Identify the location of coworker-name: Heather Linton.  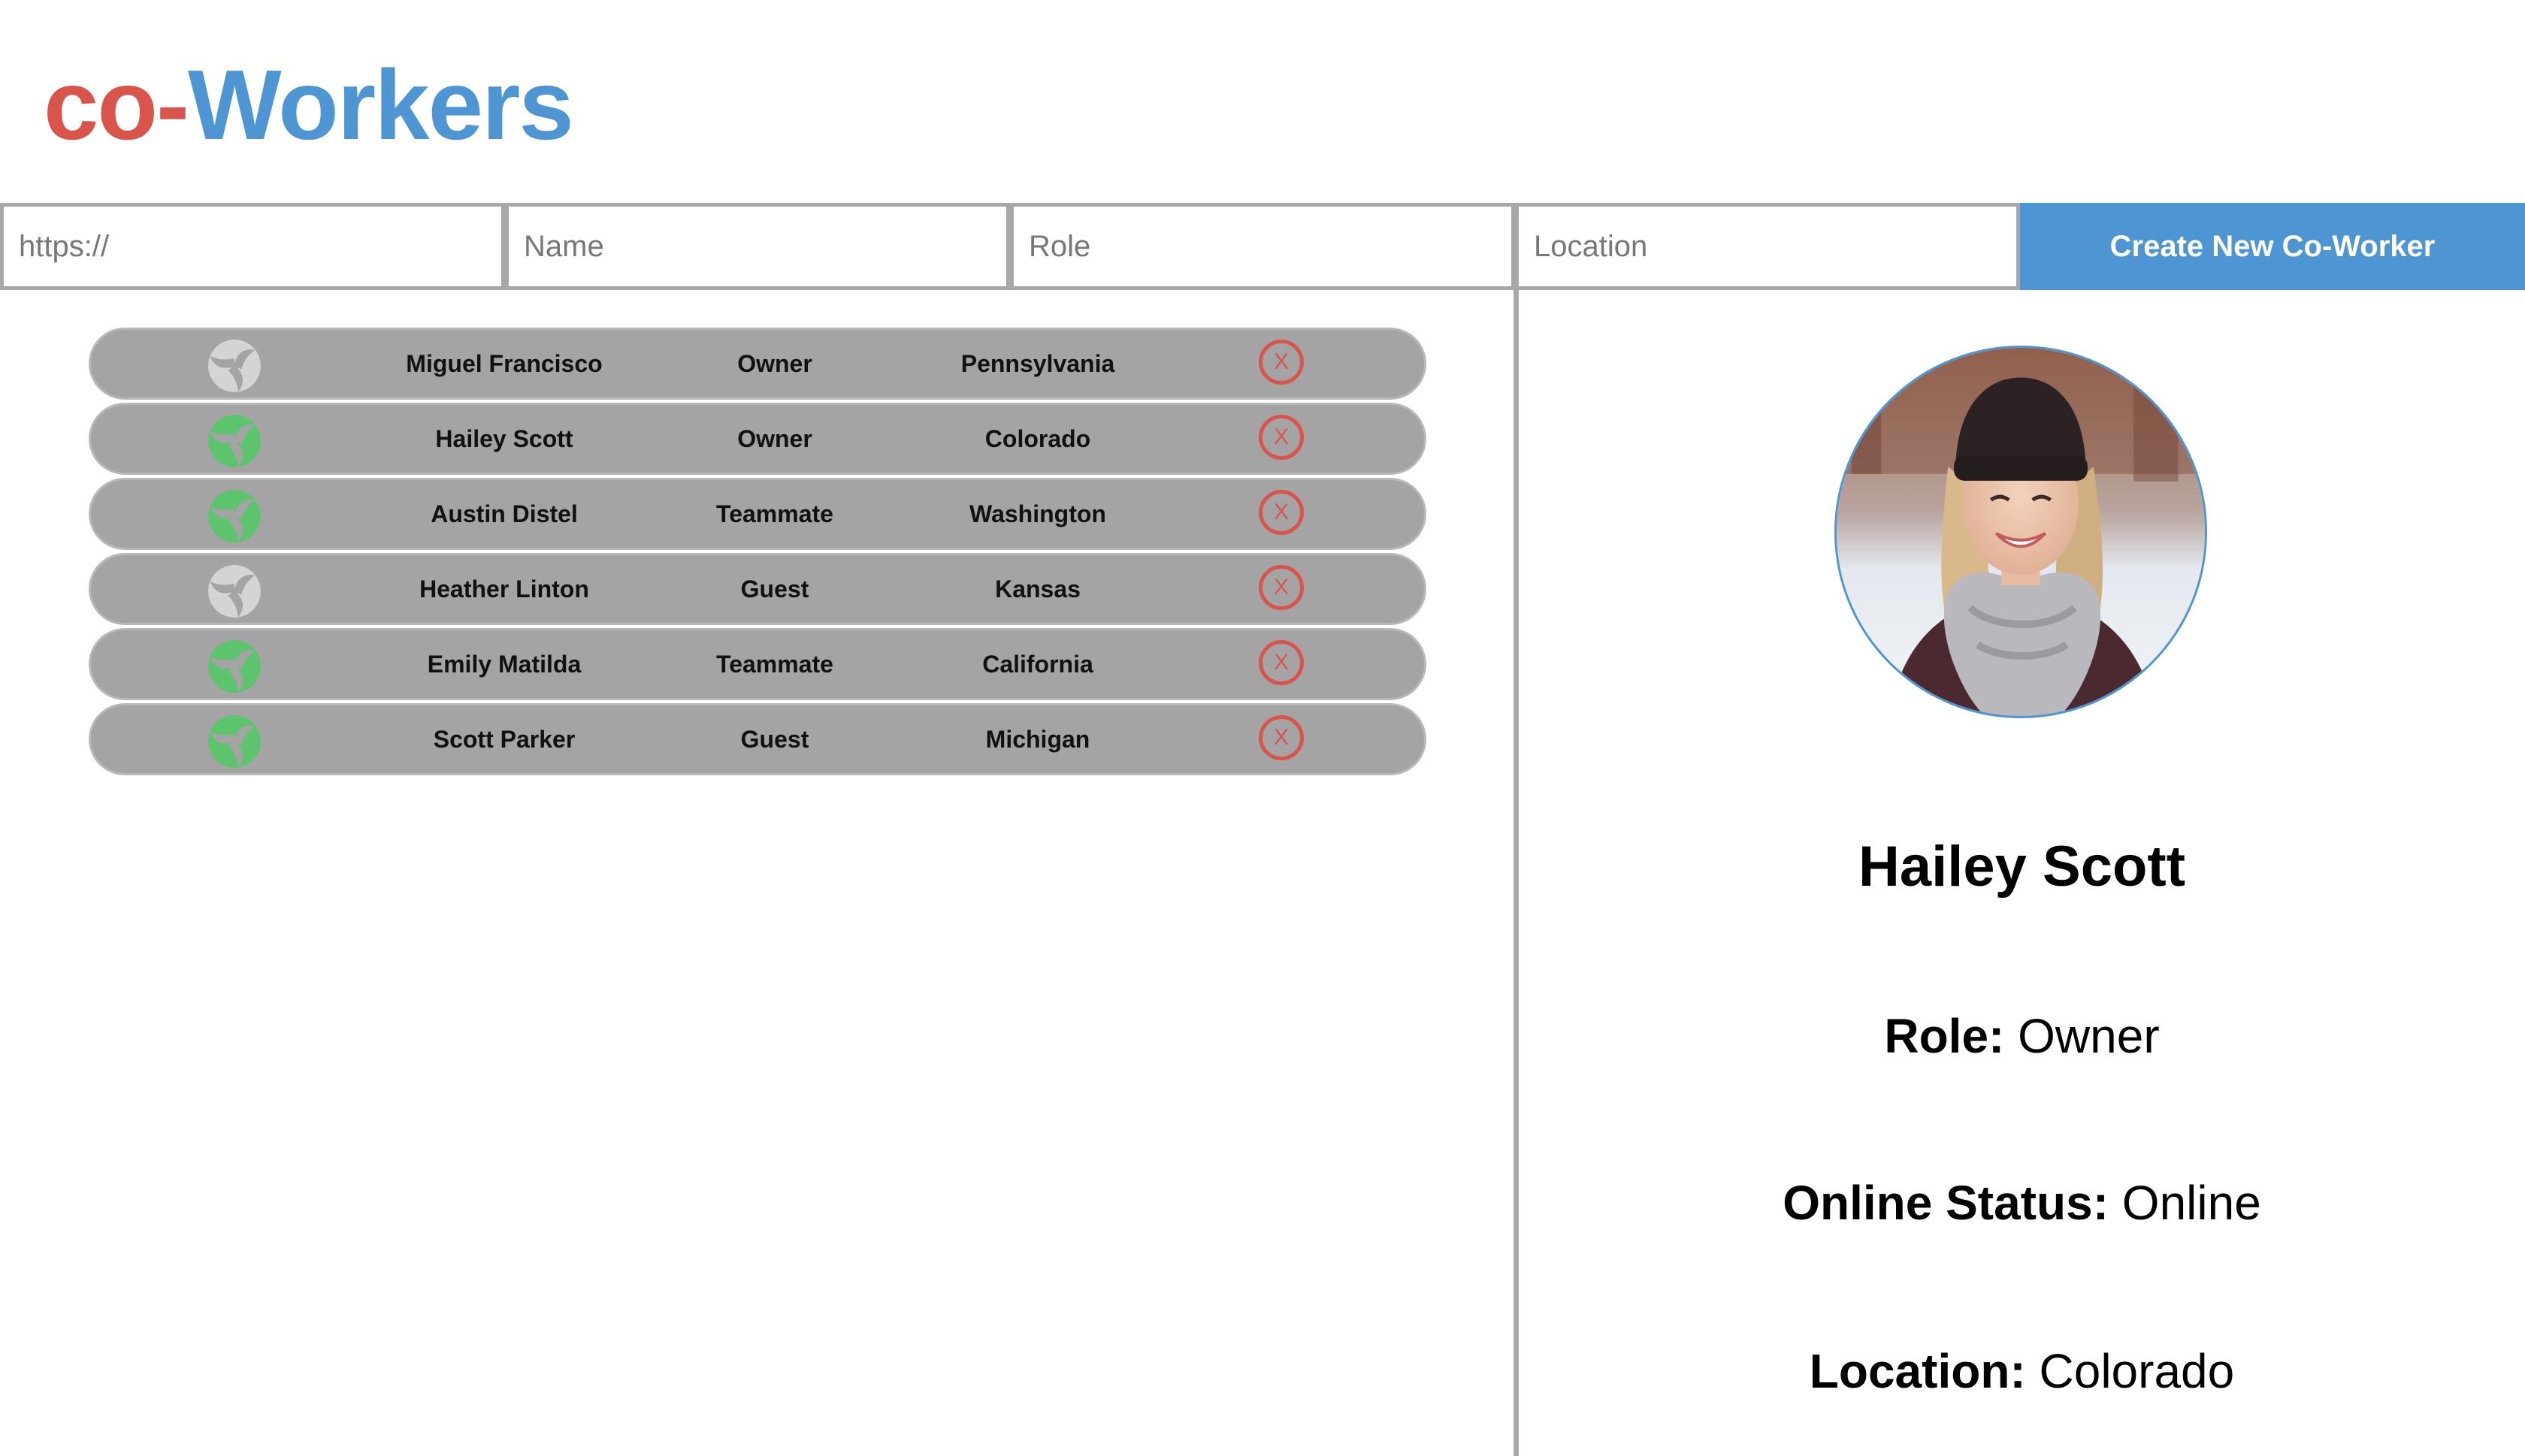
(504, 589).